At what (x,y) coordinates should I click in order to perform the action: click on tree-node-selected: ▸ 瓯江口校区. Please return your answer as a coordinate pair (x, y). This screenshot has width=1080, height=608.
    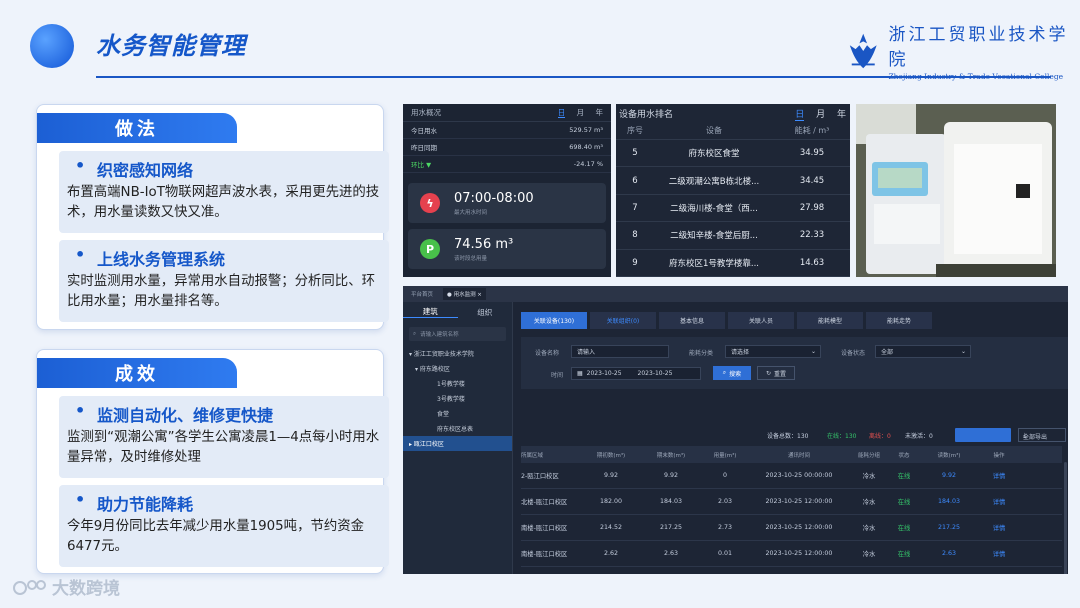
    Looking at the image, I should click on (457, 443).